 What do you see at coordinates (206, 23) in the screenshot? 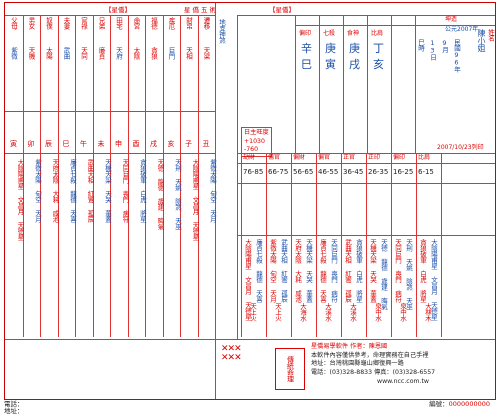
I see `palace-label: 遷移` at bounding box center [206, 23].